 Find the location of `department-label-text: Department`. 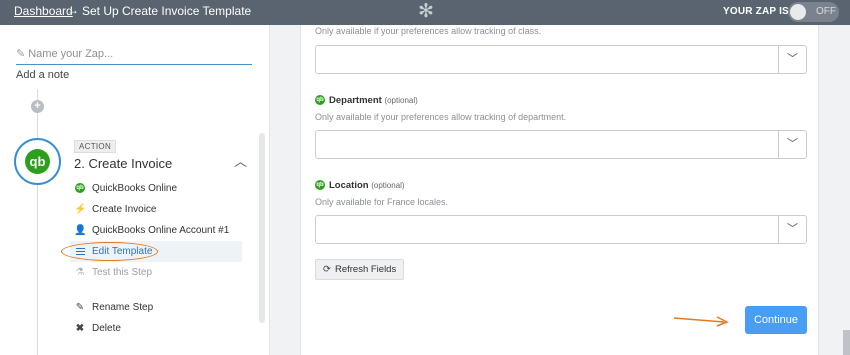

department-label-text: Department is located at coordinates (355, 100).